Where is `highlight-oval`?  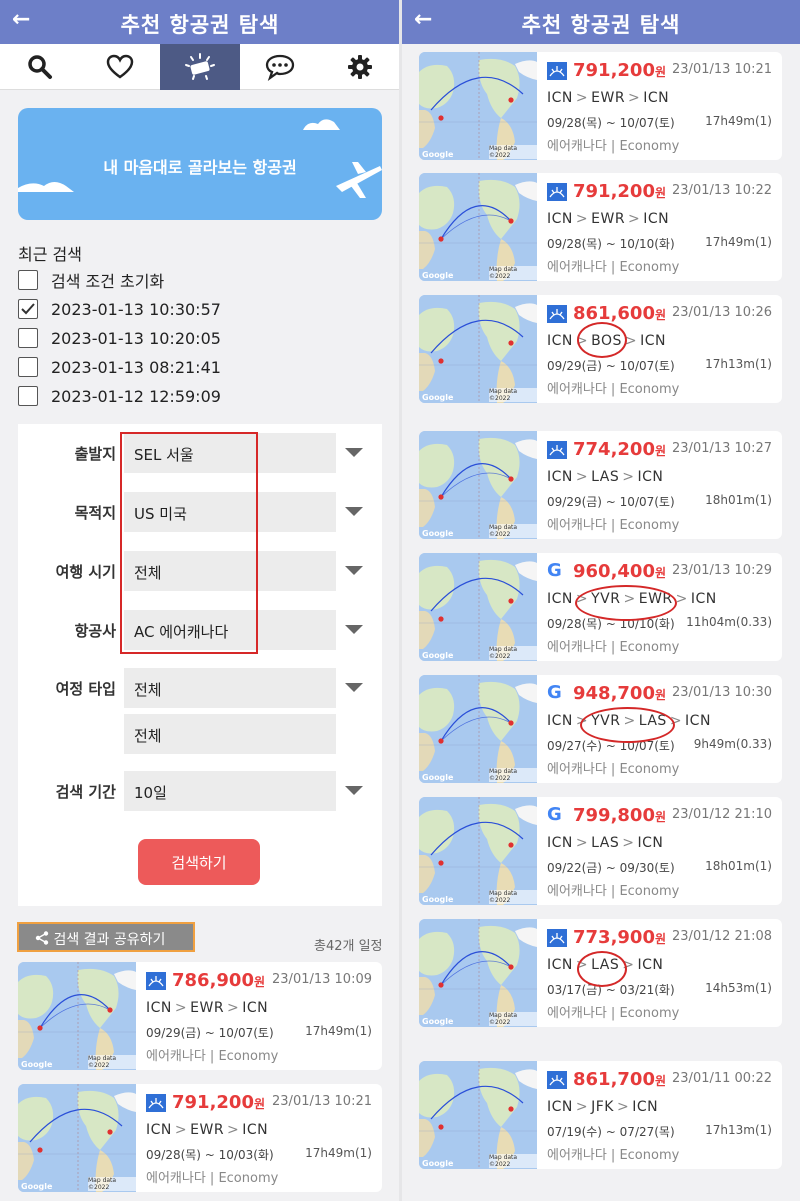
highlight-oval is located at coordinates (602, 969).